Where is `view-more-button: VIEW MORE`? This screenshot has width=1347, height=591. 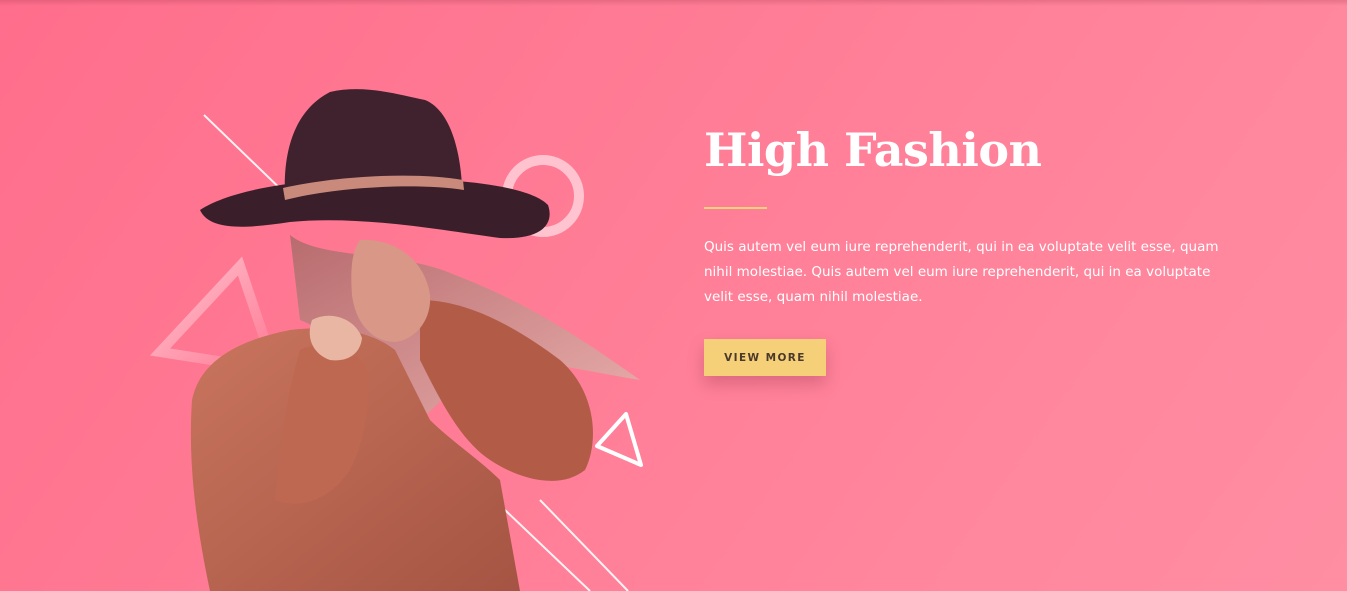 view-more-button: VIEW MORE is located at coordinates (765, 357).